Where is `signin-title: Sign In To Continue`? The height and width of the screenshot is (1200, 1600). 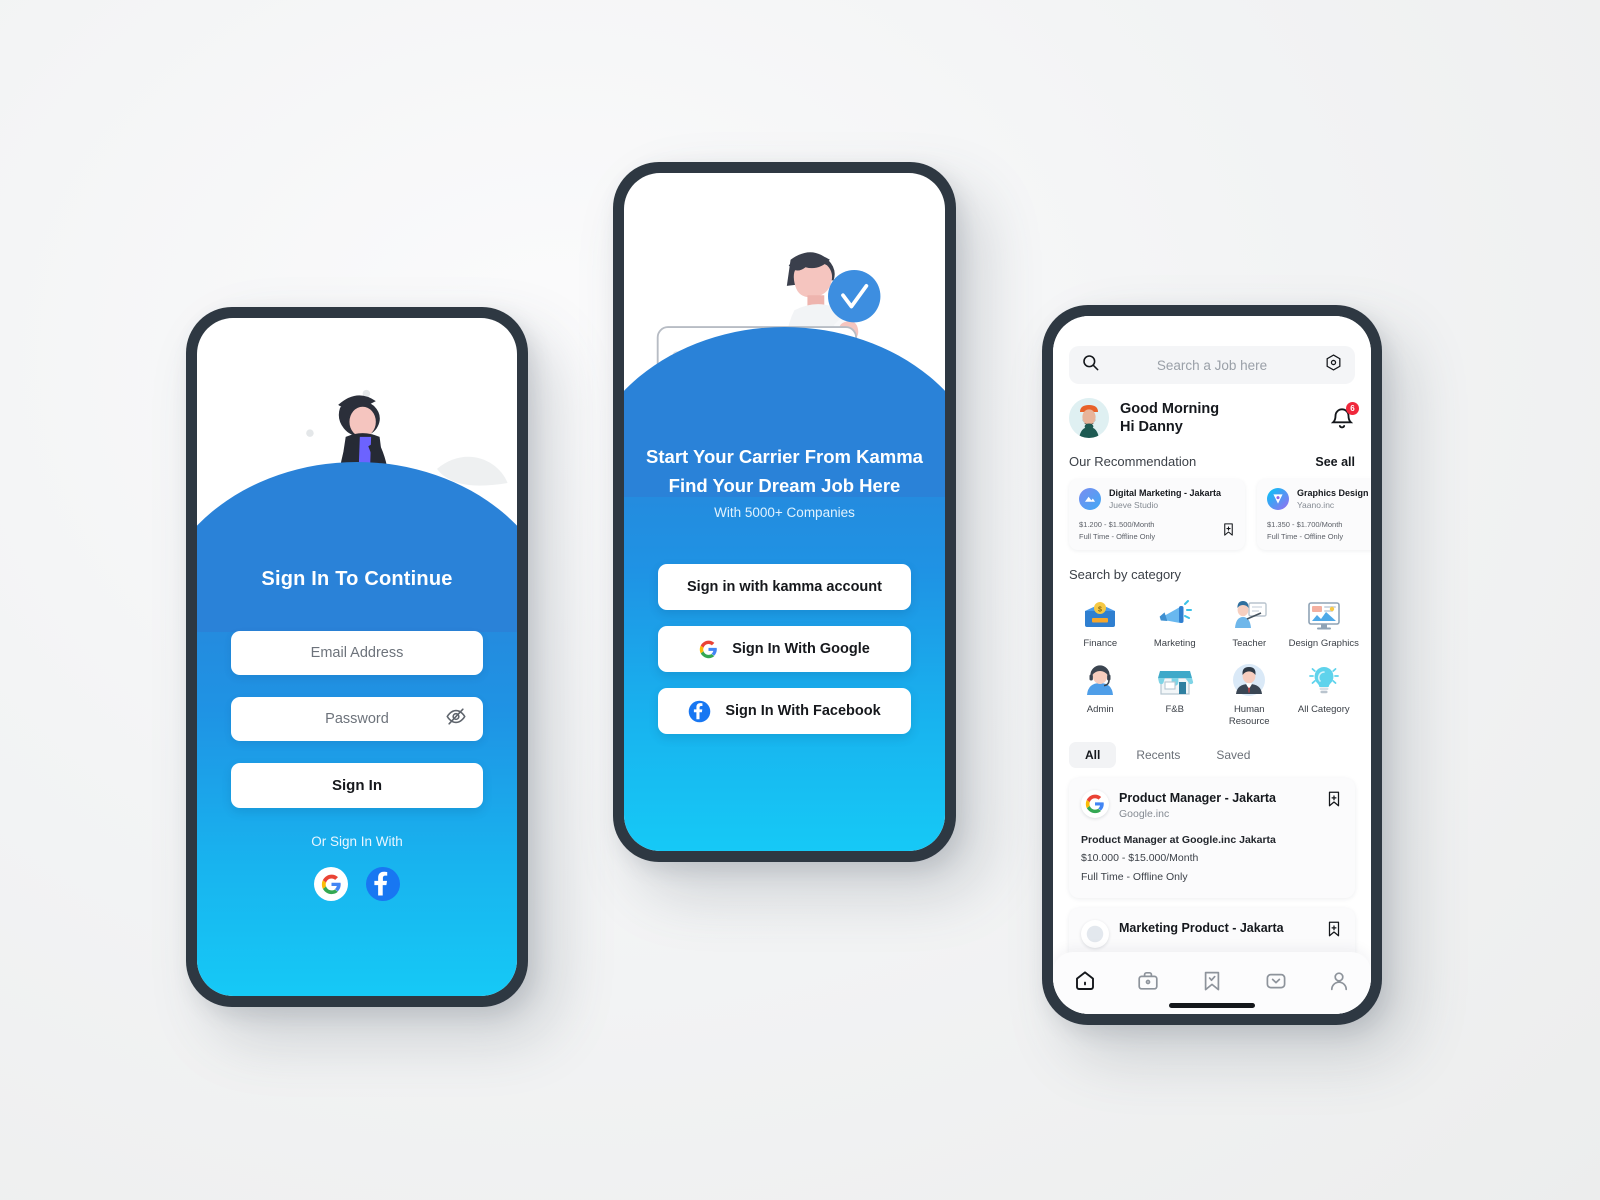 signin-title: Sign In To Continue is located at coordinates (357, 579).